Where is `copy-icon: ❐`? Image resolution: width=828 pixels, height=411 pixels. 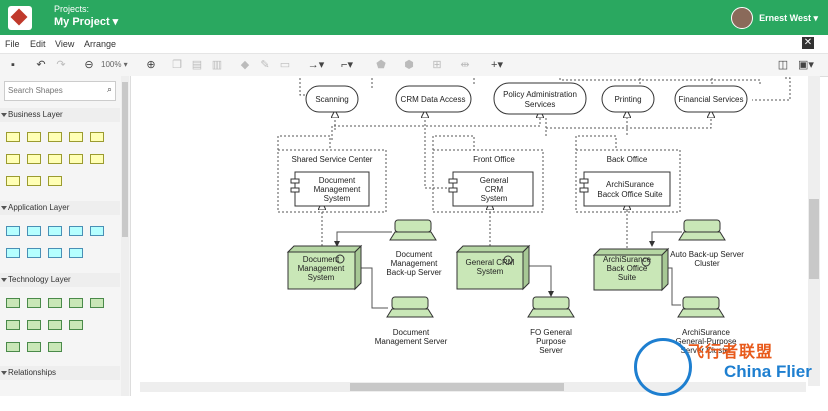 copy-icon: ❐ is located at coordinates (177, 65).